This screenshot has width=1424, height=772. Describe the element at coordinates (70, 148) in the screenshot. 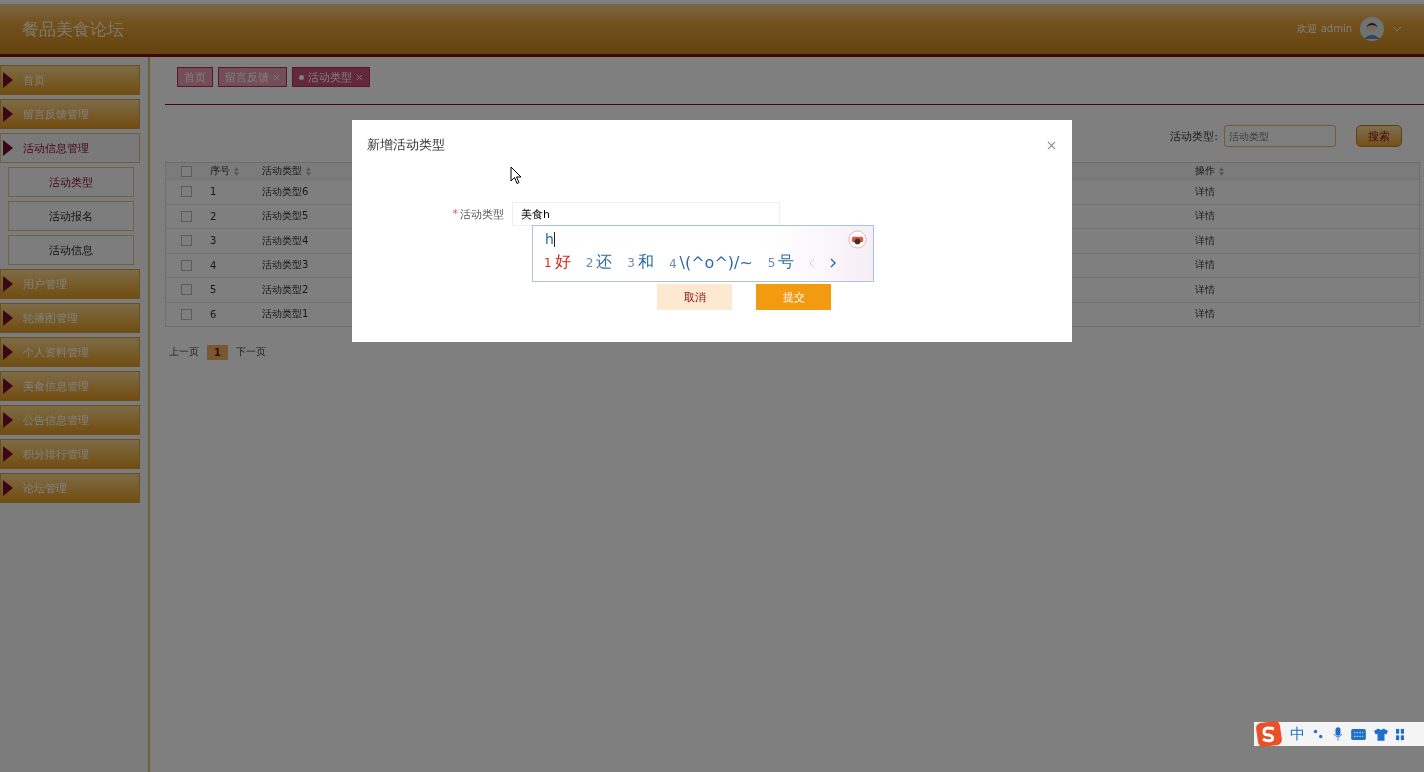

I see `sidebar-item: 活动信息管理` at that location.